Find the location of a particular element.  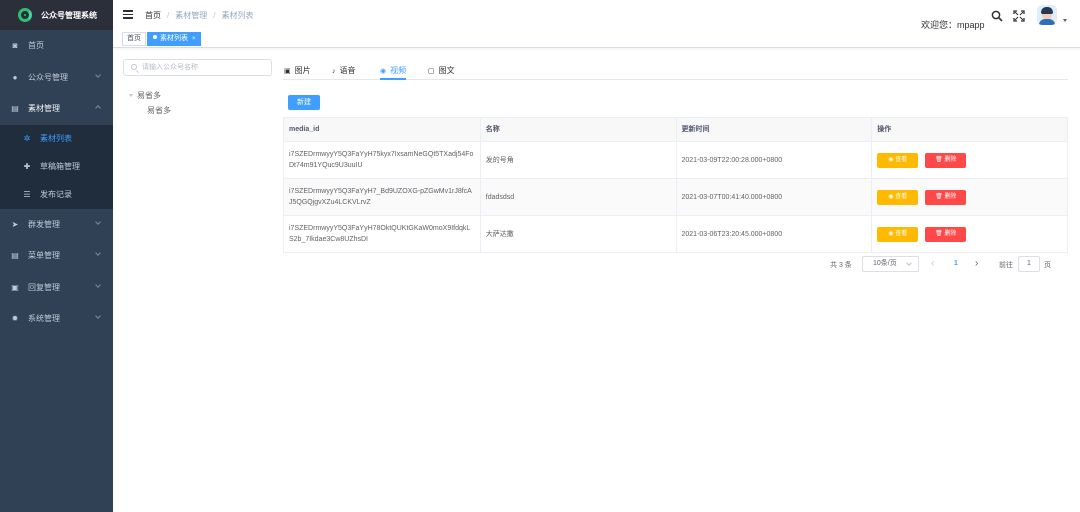

tag-home: 首页 is located at coordinates (134, 39).